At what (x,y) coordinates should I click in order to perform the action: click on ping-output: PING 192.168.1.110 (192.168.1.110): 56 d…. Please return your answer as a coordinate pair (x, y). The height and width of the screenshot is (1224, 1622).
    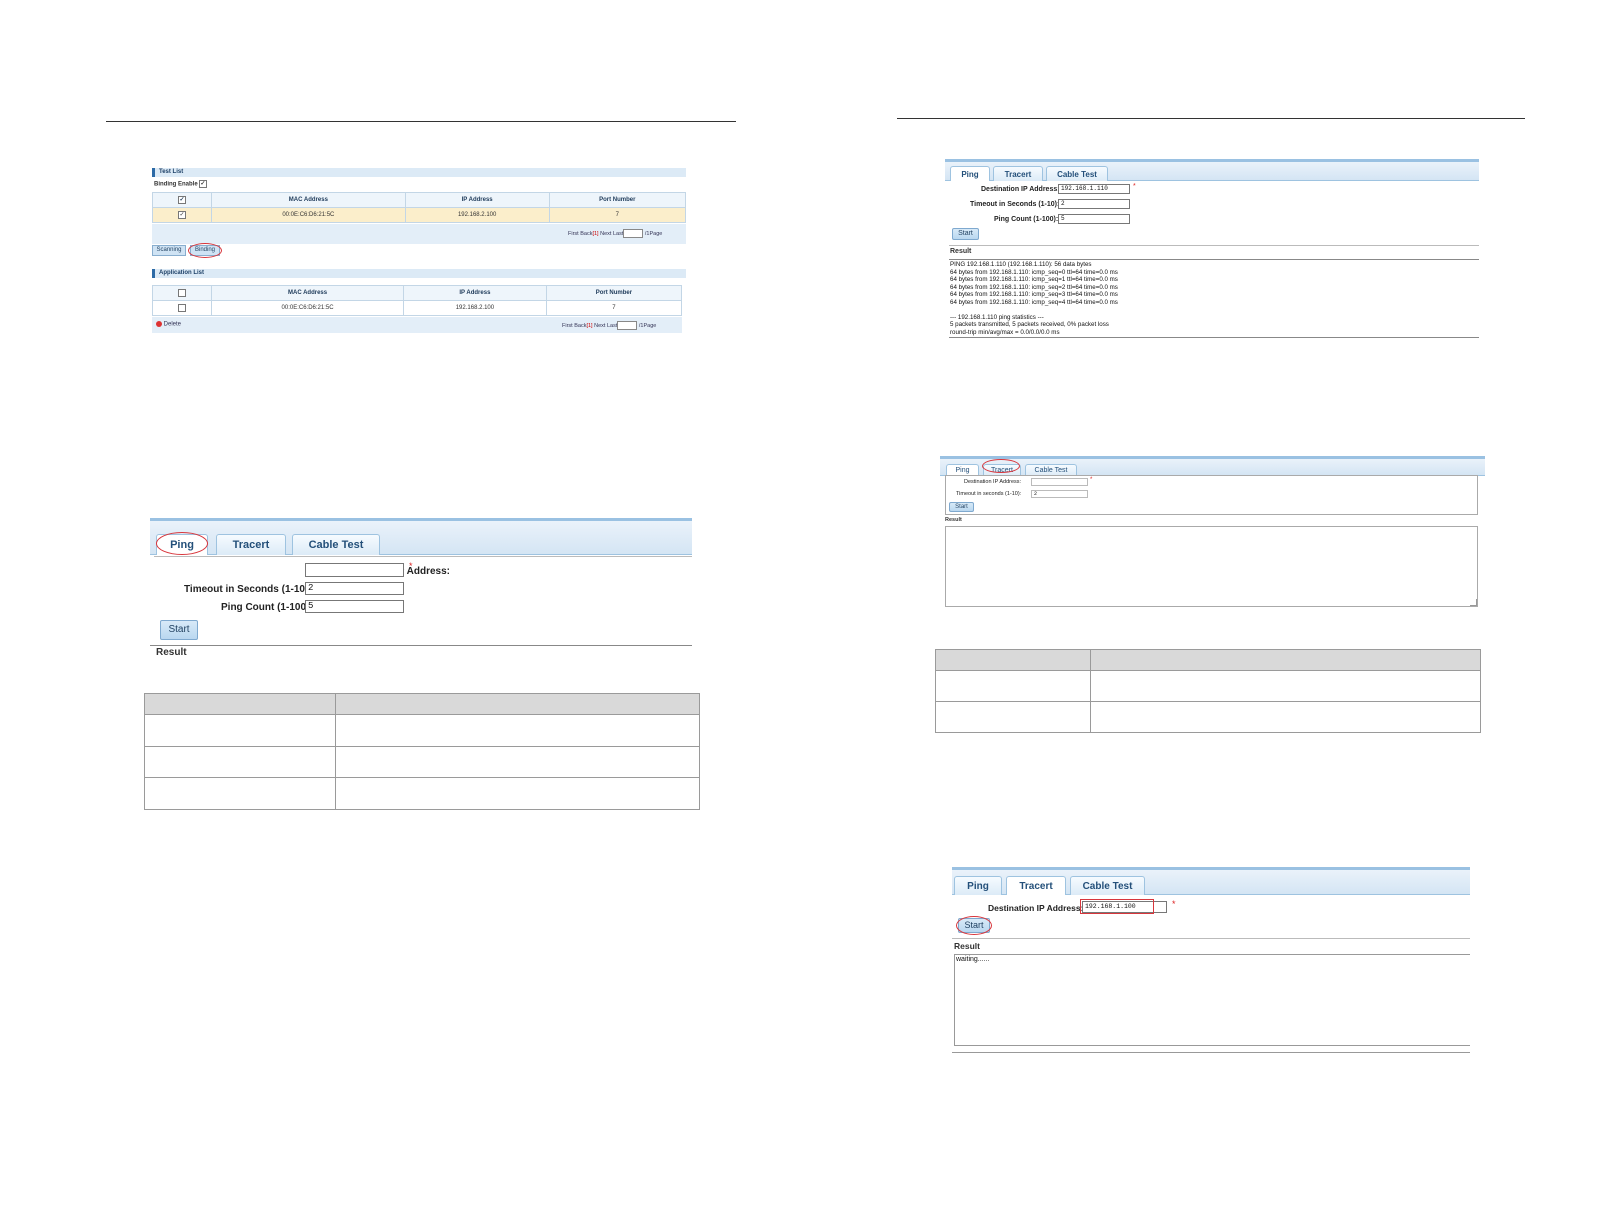
    Looking at the image, I should click on (1034, 298).